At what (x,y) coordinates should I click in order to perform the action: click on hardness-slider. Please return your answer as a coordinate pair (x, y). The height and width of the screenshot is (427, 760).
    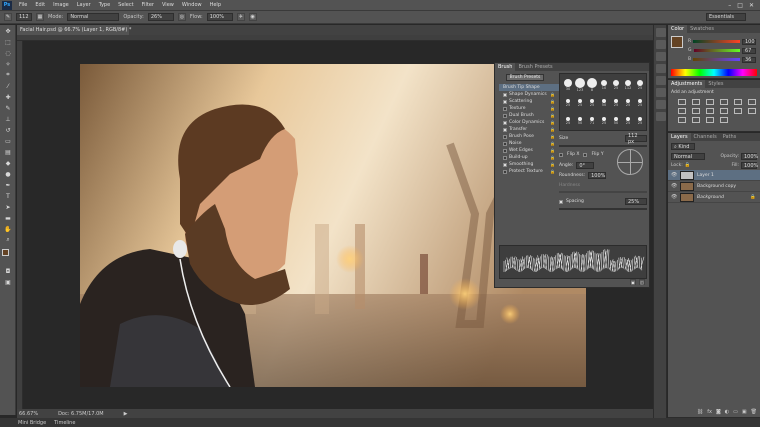
    Looking at the image, I should click on (603, 192).